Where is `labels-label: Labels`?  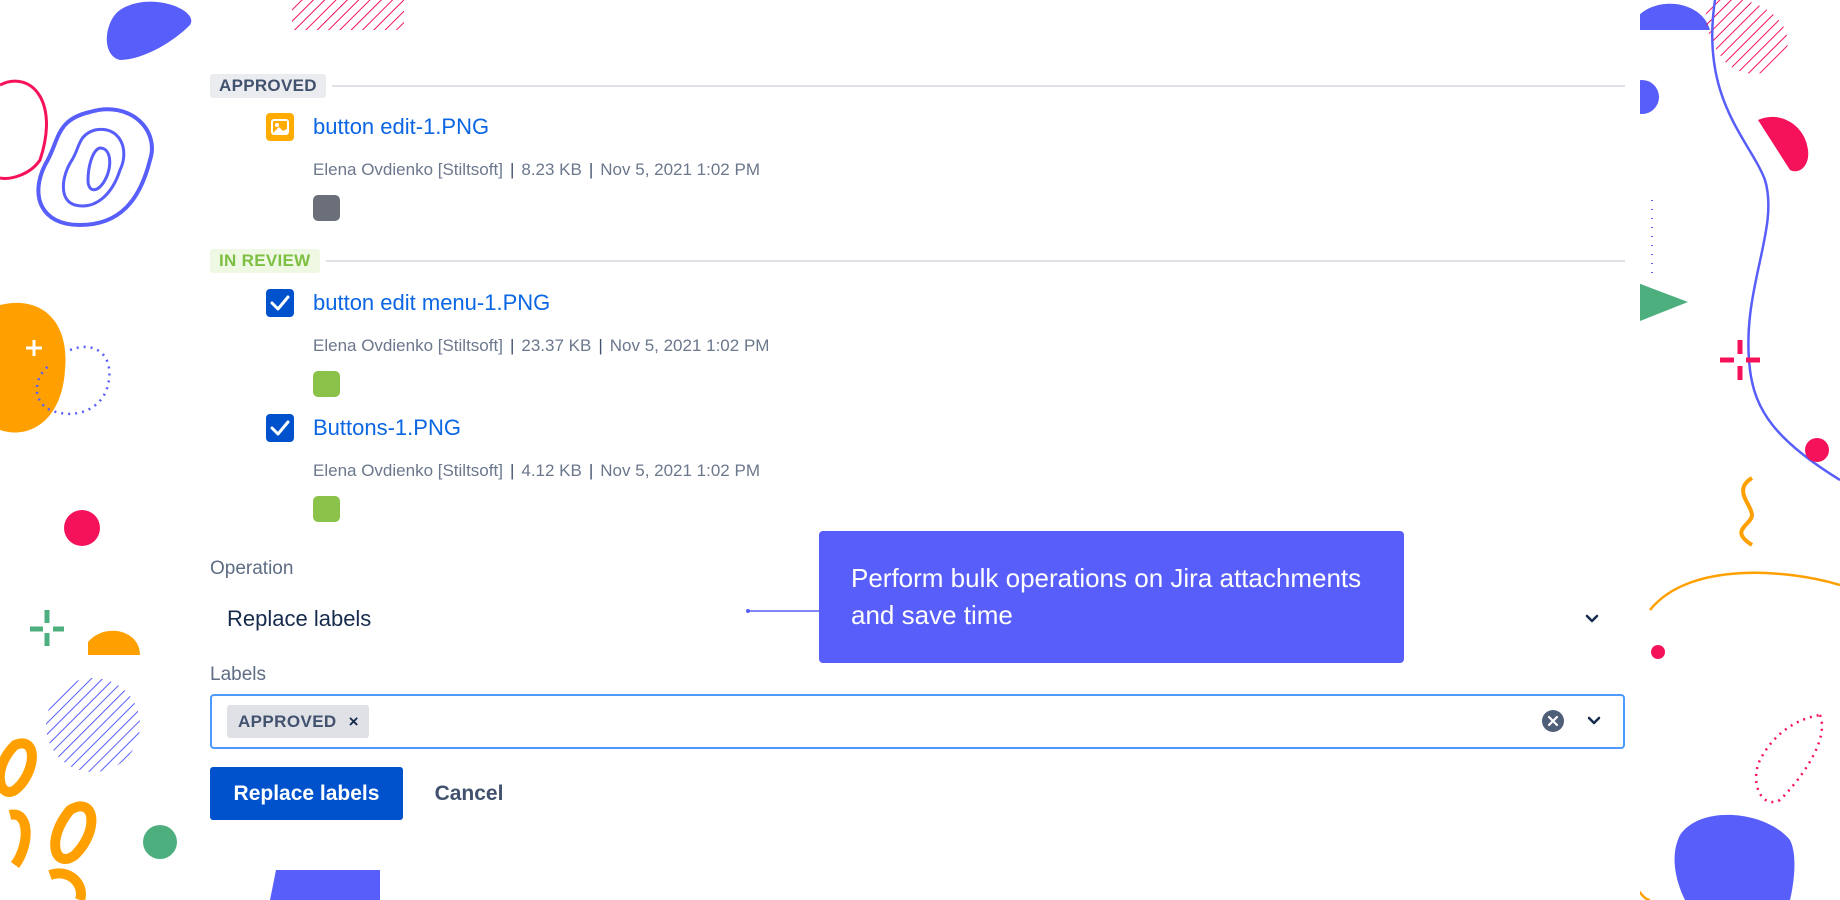
labels-label: Labels is located at coordinates (238, 674).